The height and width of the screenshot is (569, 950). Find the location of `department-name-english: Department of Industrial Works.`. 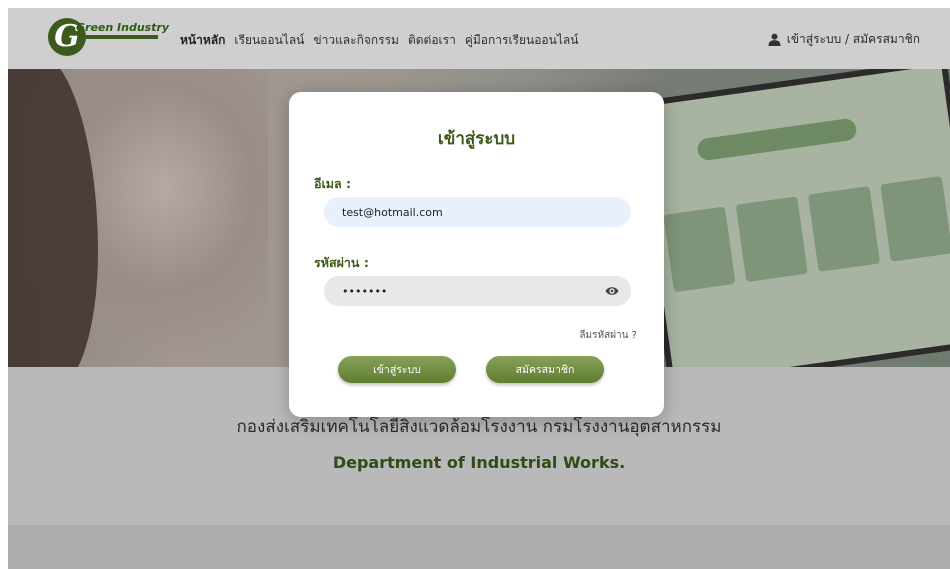

department-name-english: Department of Industrial Works. is located at coordinates (479, 462).